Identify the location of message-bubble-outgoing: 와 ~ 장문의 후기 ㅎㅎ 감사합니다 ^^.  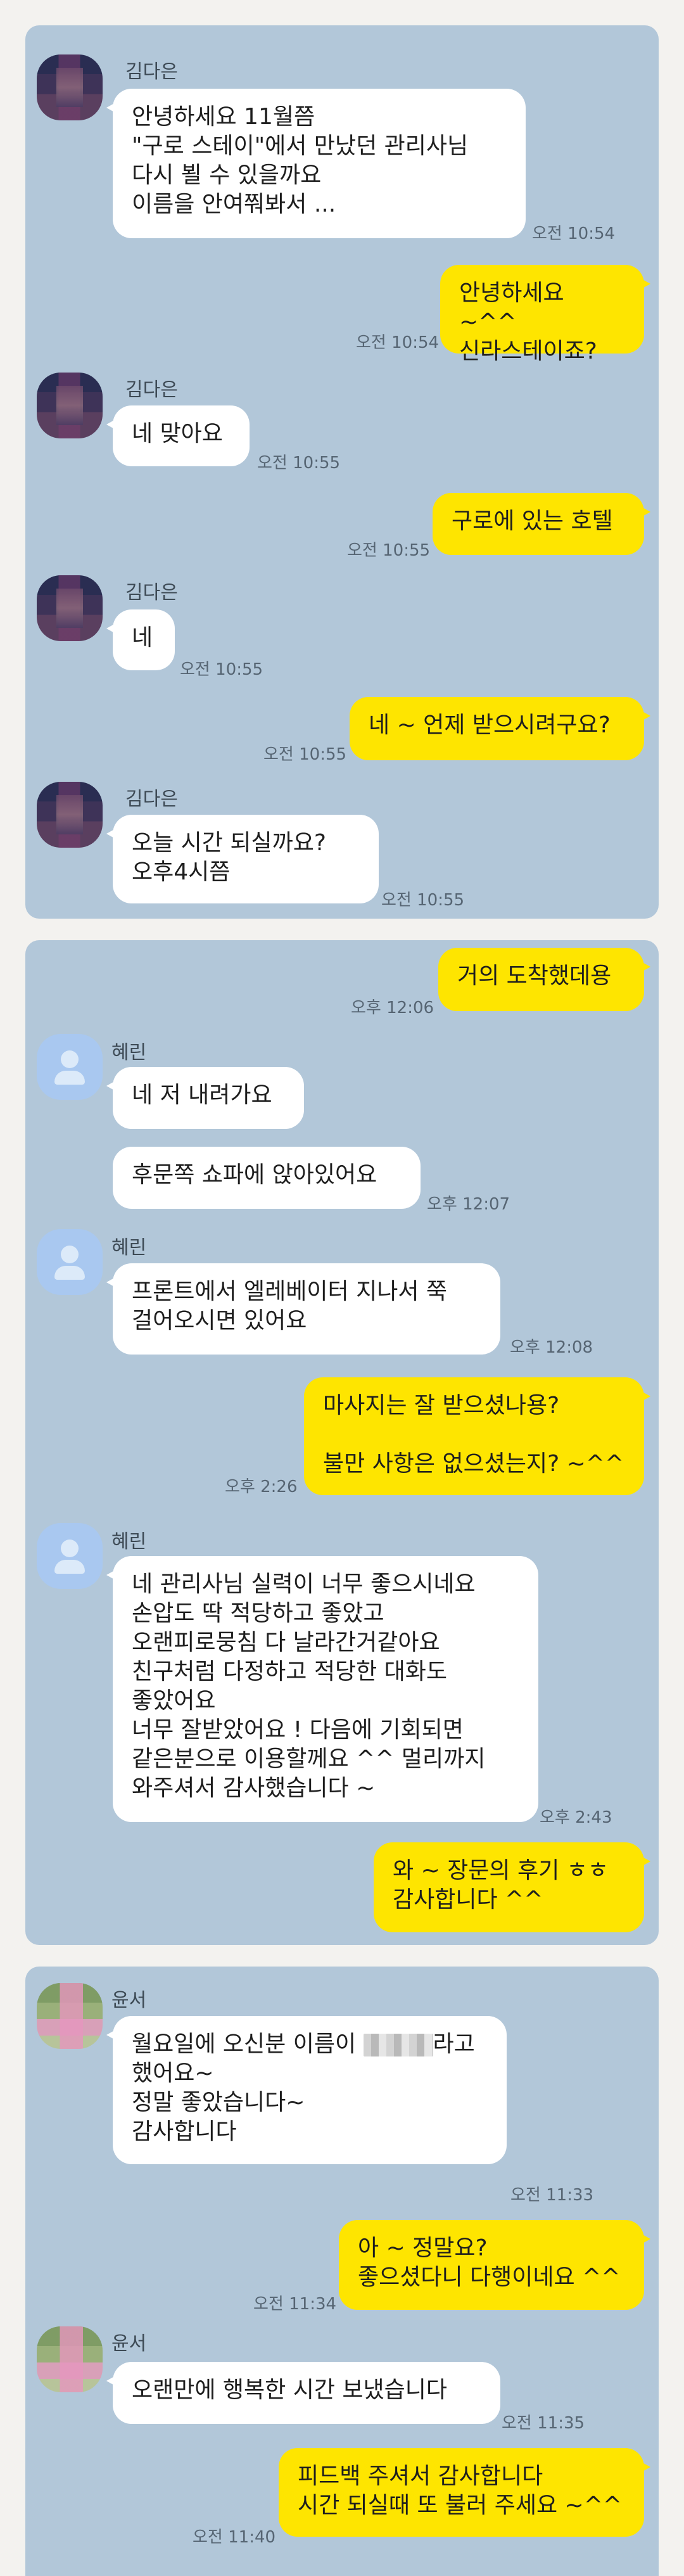
(512, 1887).